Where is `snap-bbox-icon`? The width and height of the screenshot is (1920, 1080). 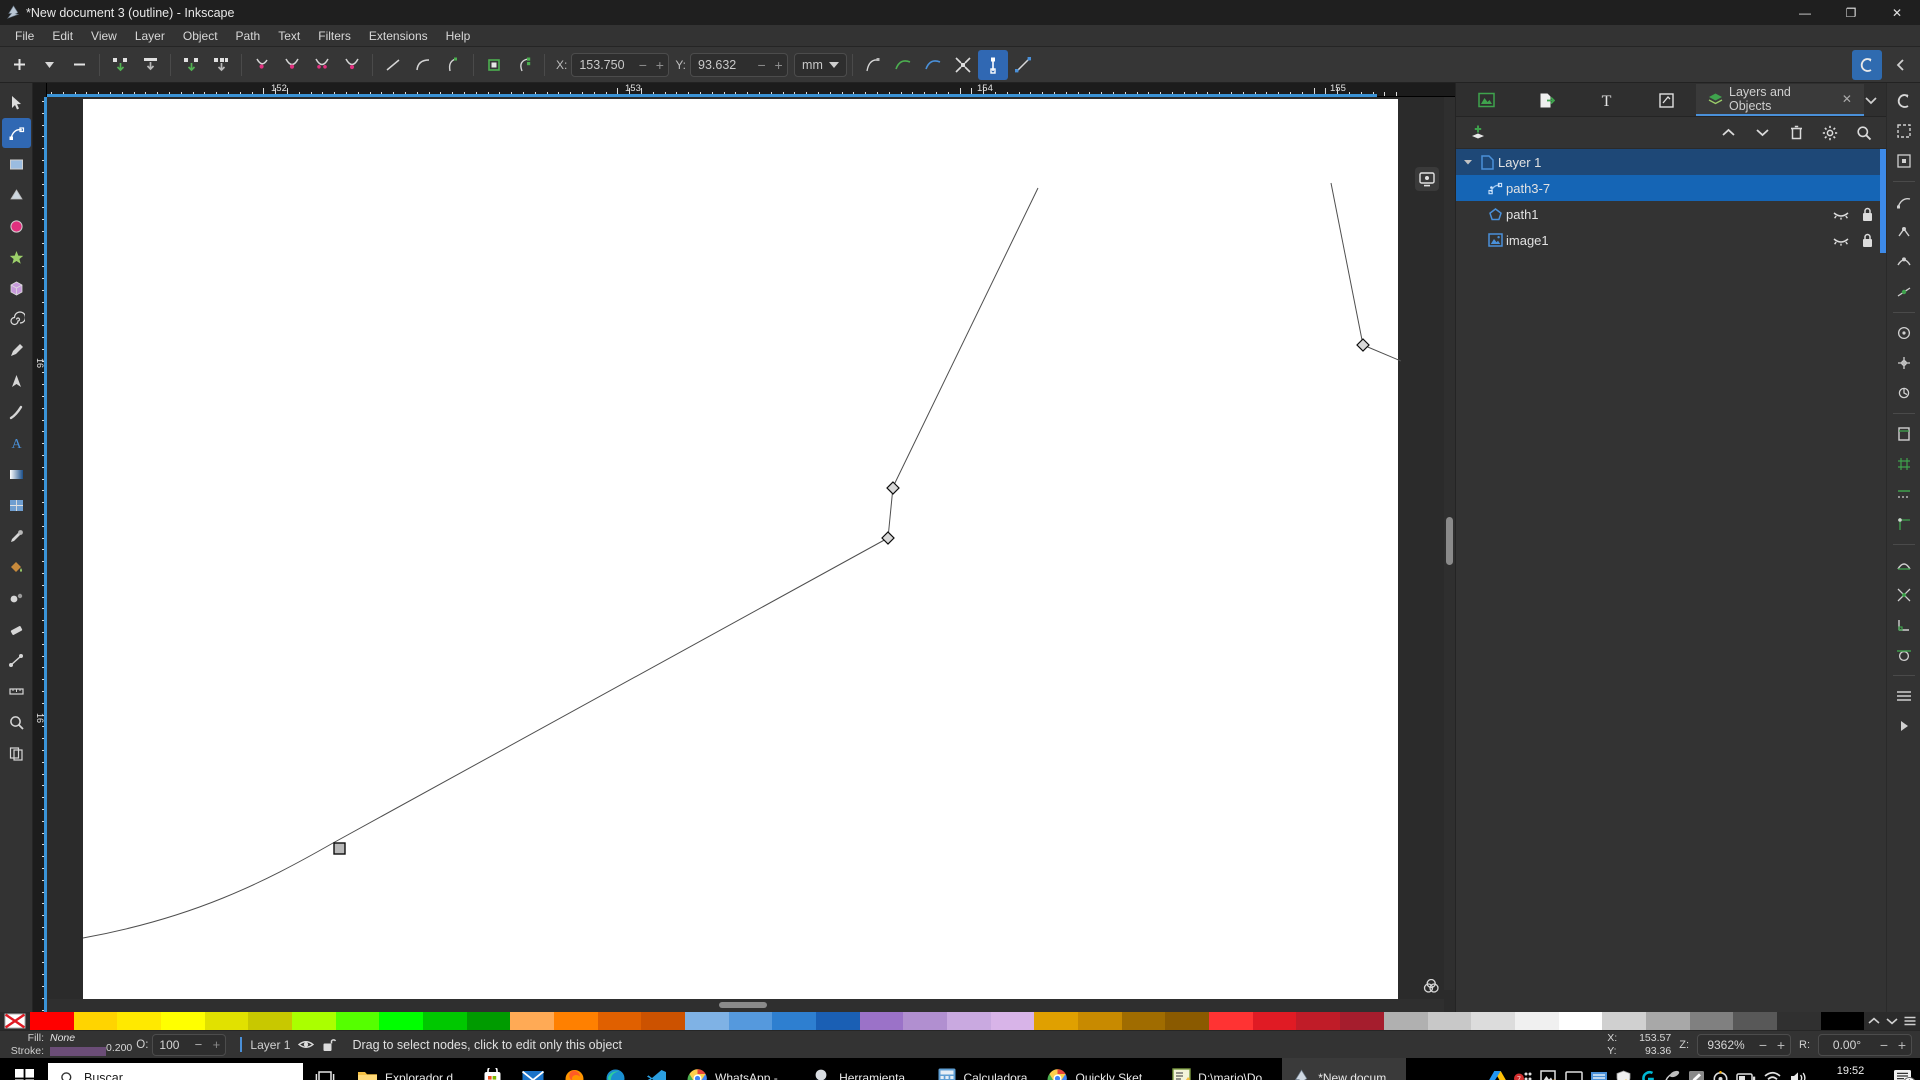 snap-bbox-icon is located at coordinates (1904, 131).